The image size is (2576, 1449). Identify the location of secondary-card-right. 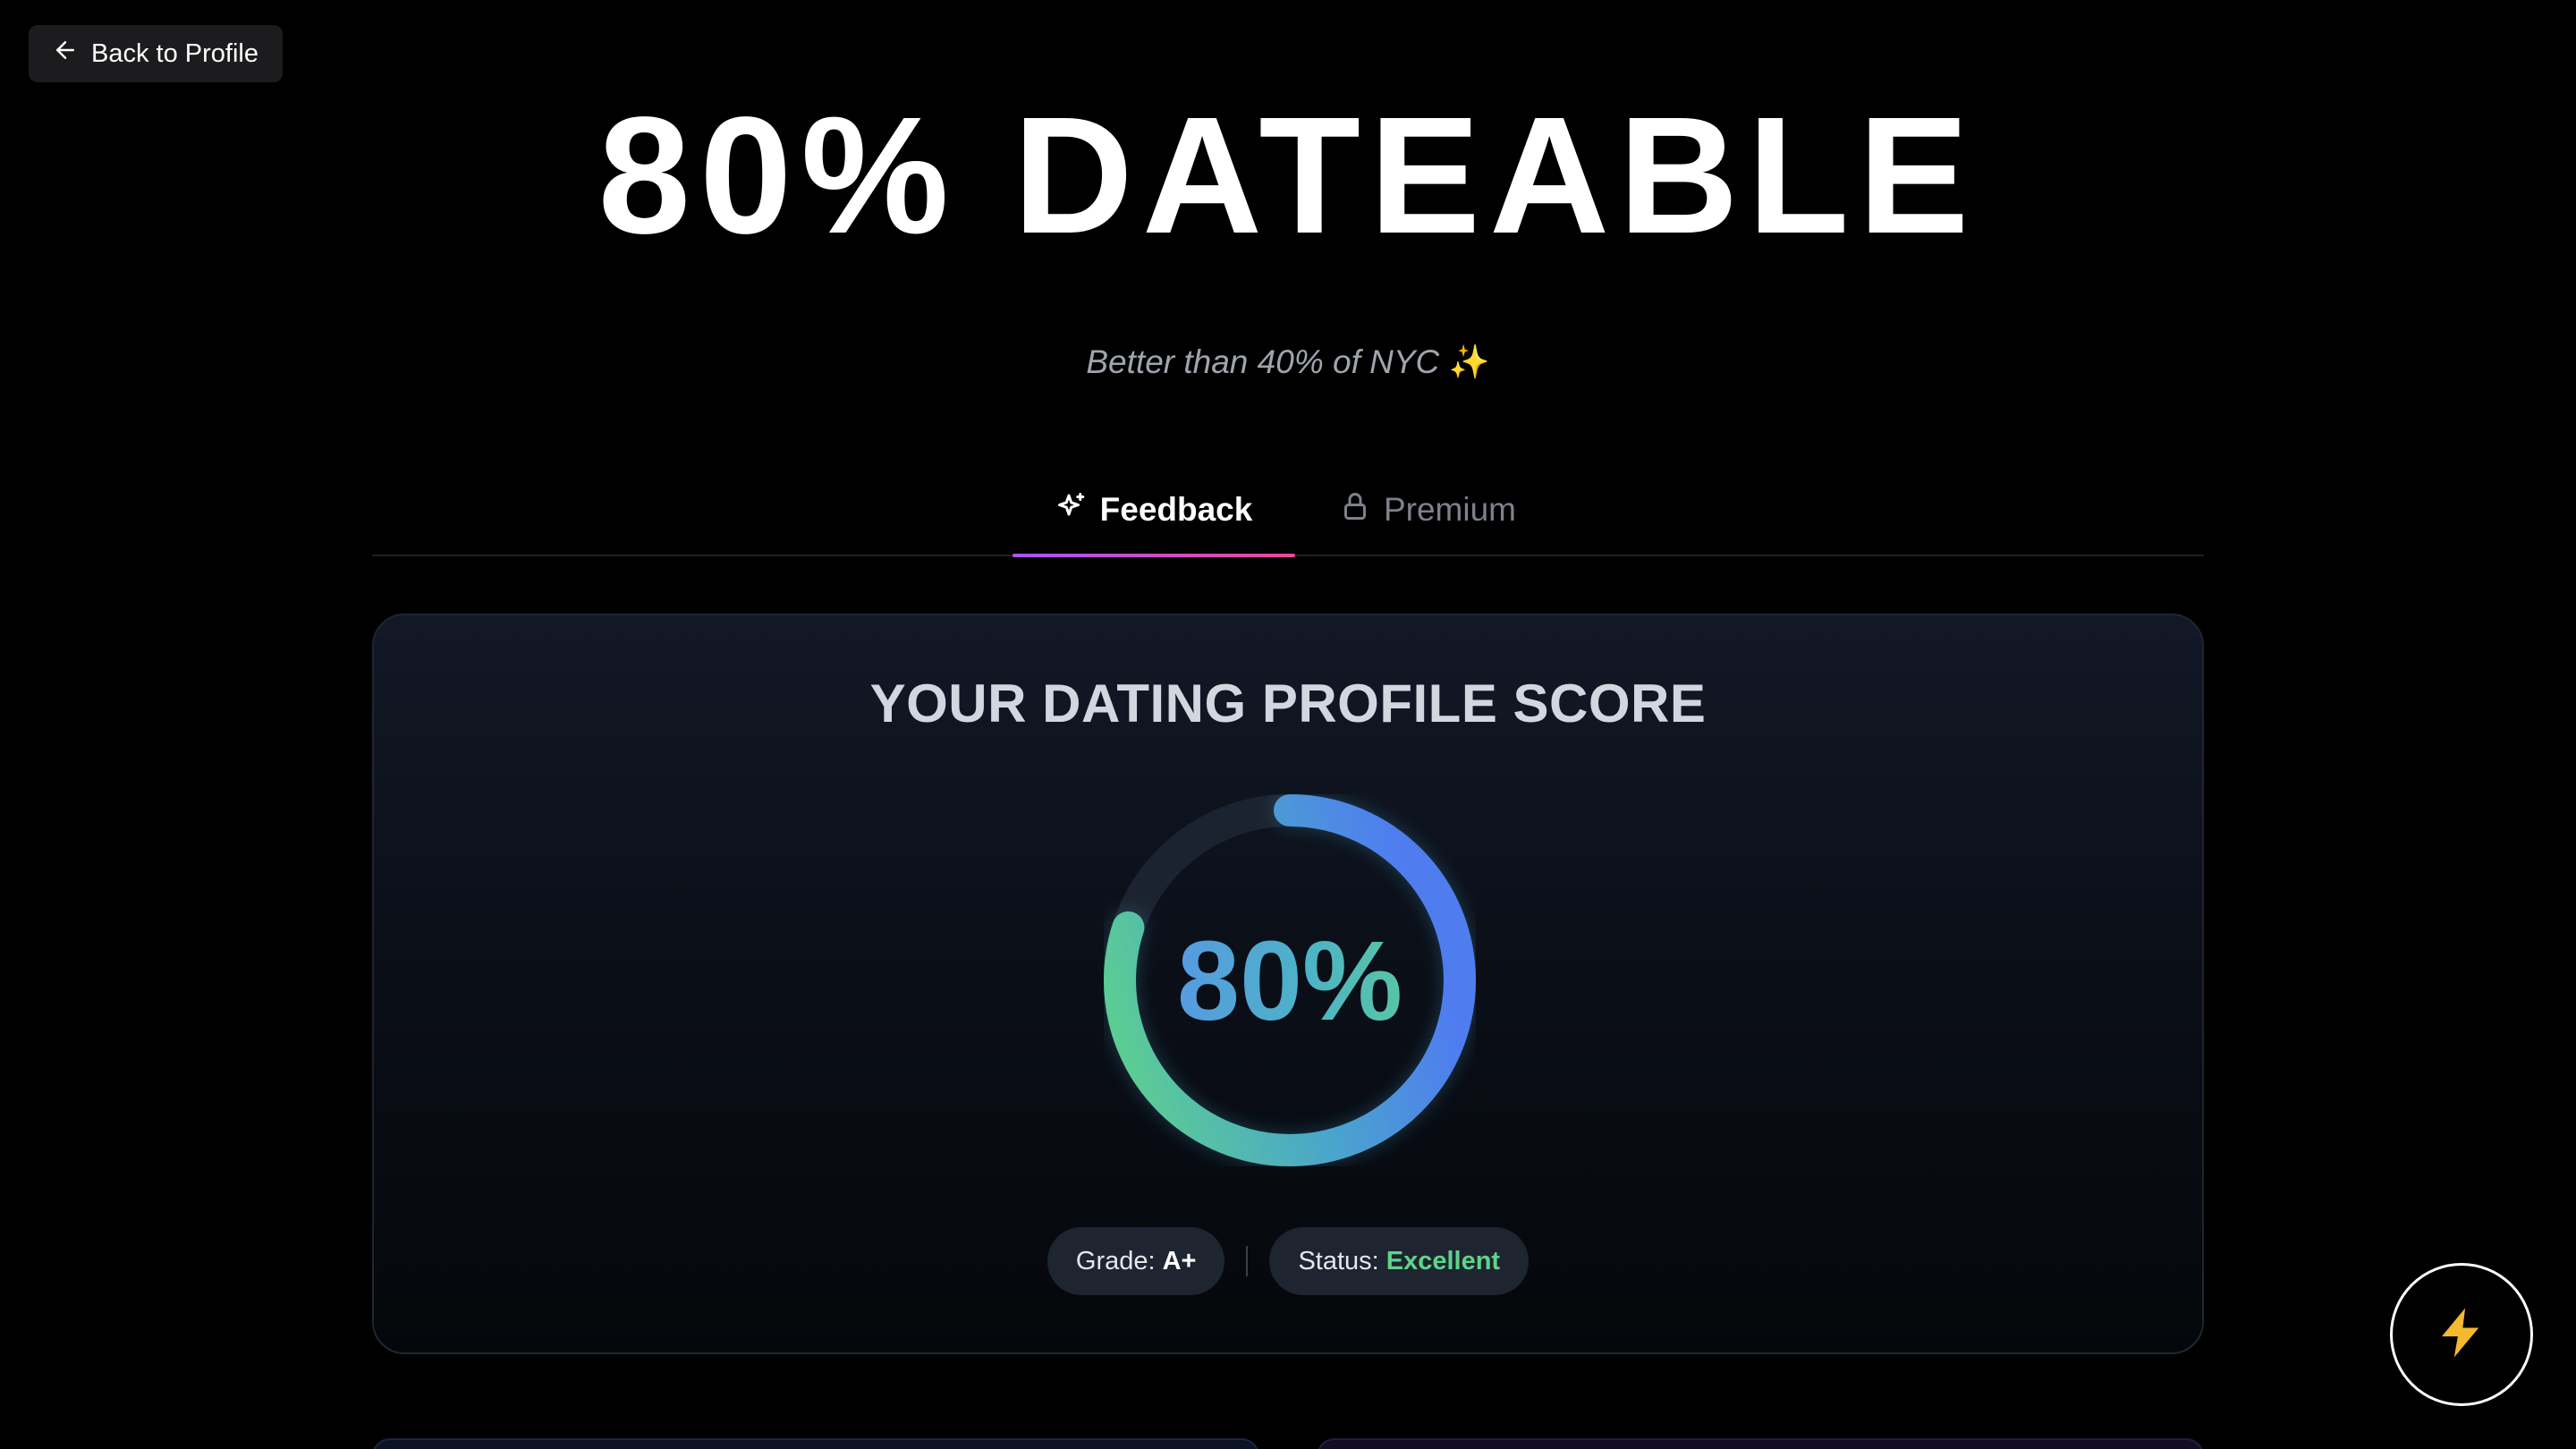
(1760, 1443).